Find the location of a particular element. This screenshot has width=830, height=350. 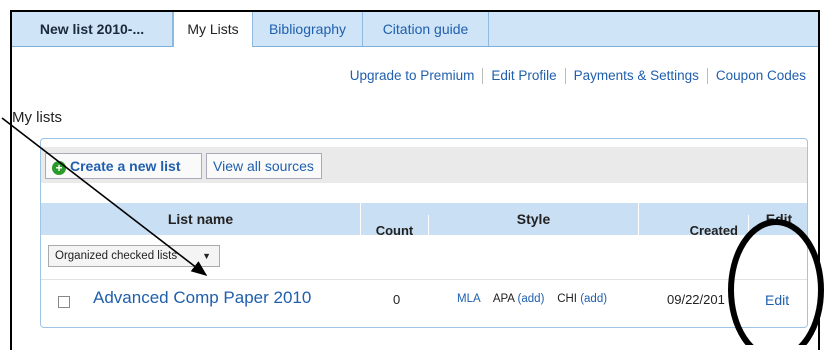

row-checkbox is located at coordinates (64, 302).